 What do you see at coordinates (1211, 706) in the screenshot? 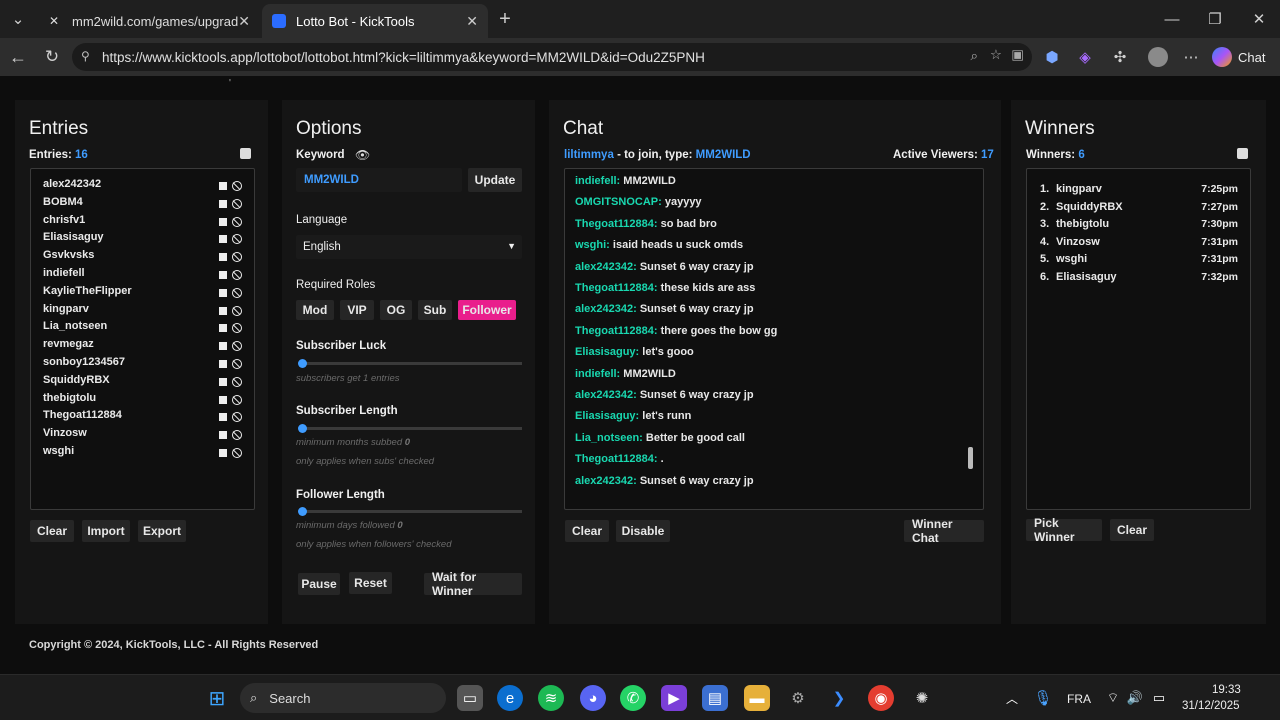
I see `clock-date: 31/12/2025` at bounding box center [1211, 706].